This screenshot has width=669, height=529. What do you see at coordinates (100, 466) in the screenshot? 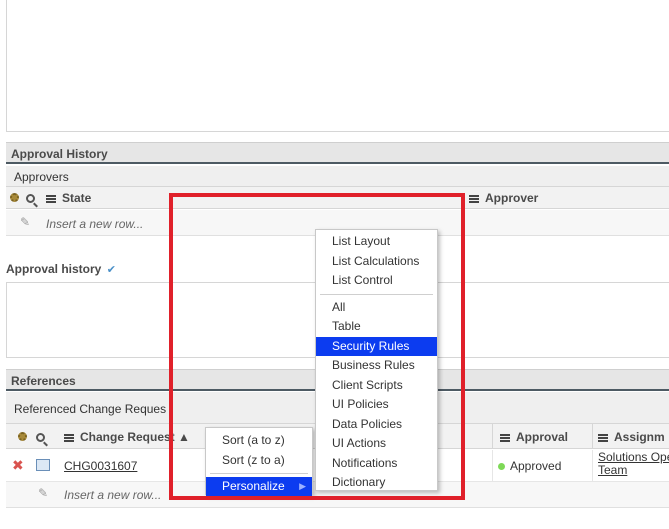
I see `change-request-link: CHG0031607` at bounding box center [100, 466].